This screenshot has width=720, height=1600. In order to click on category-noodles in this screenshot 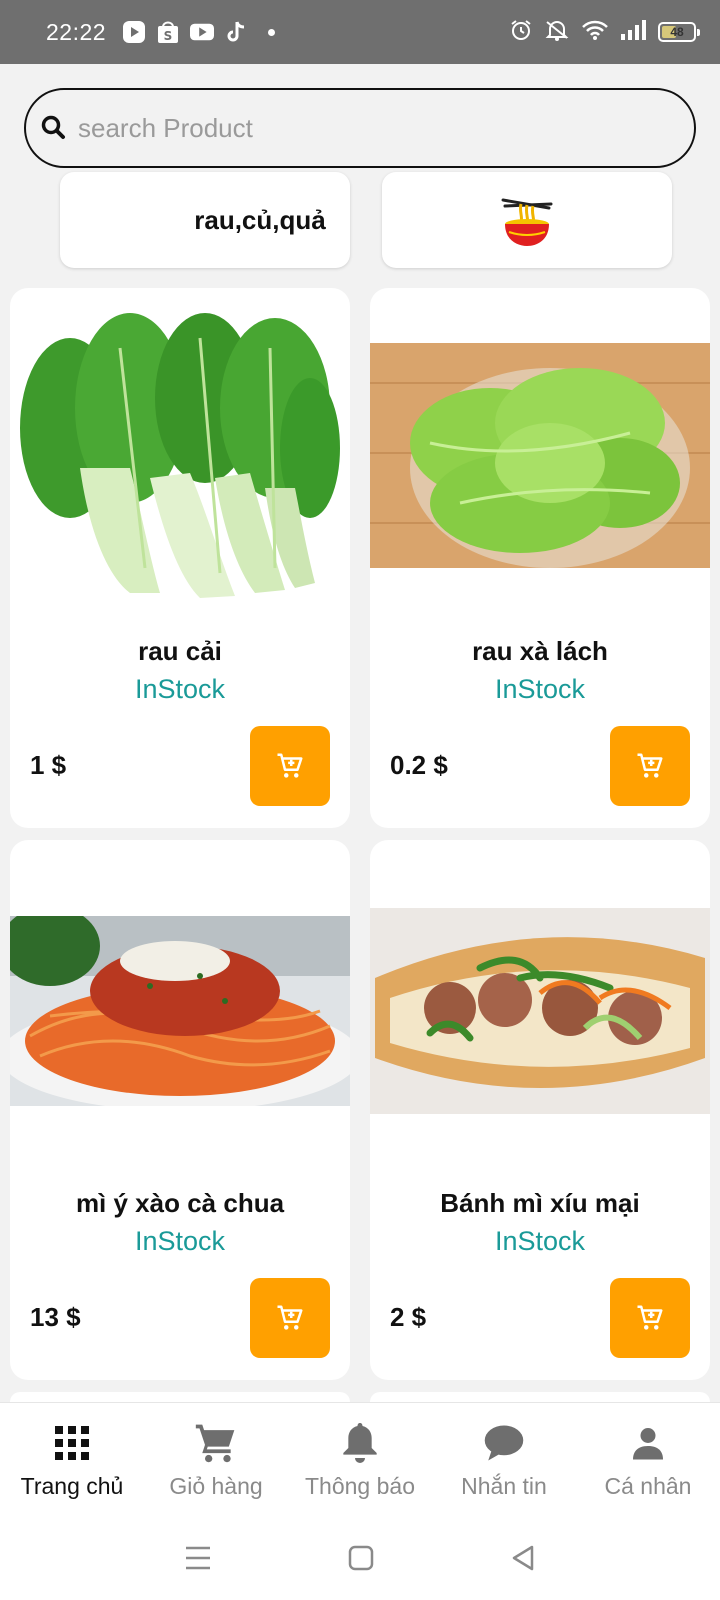, I will do `click(527, 220)`.